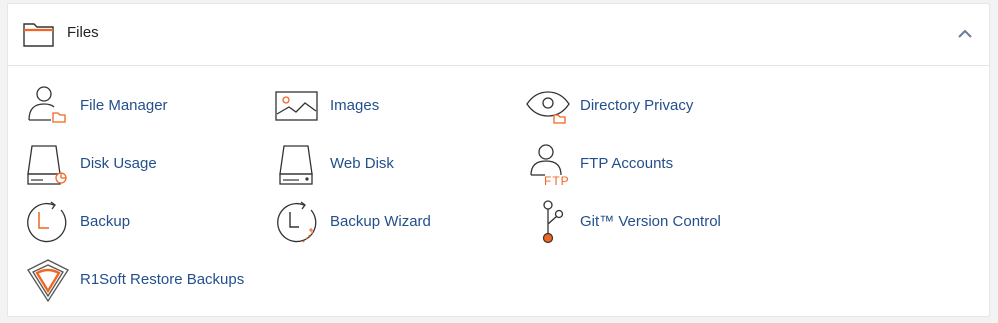 The image size is (998, 323). I want to click on item-label: File Manager, so click(124, 105).